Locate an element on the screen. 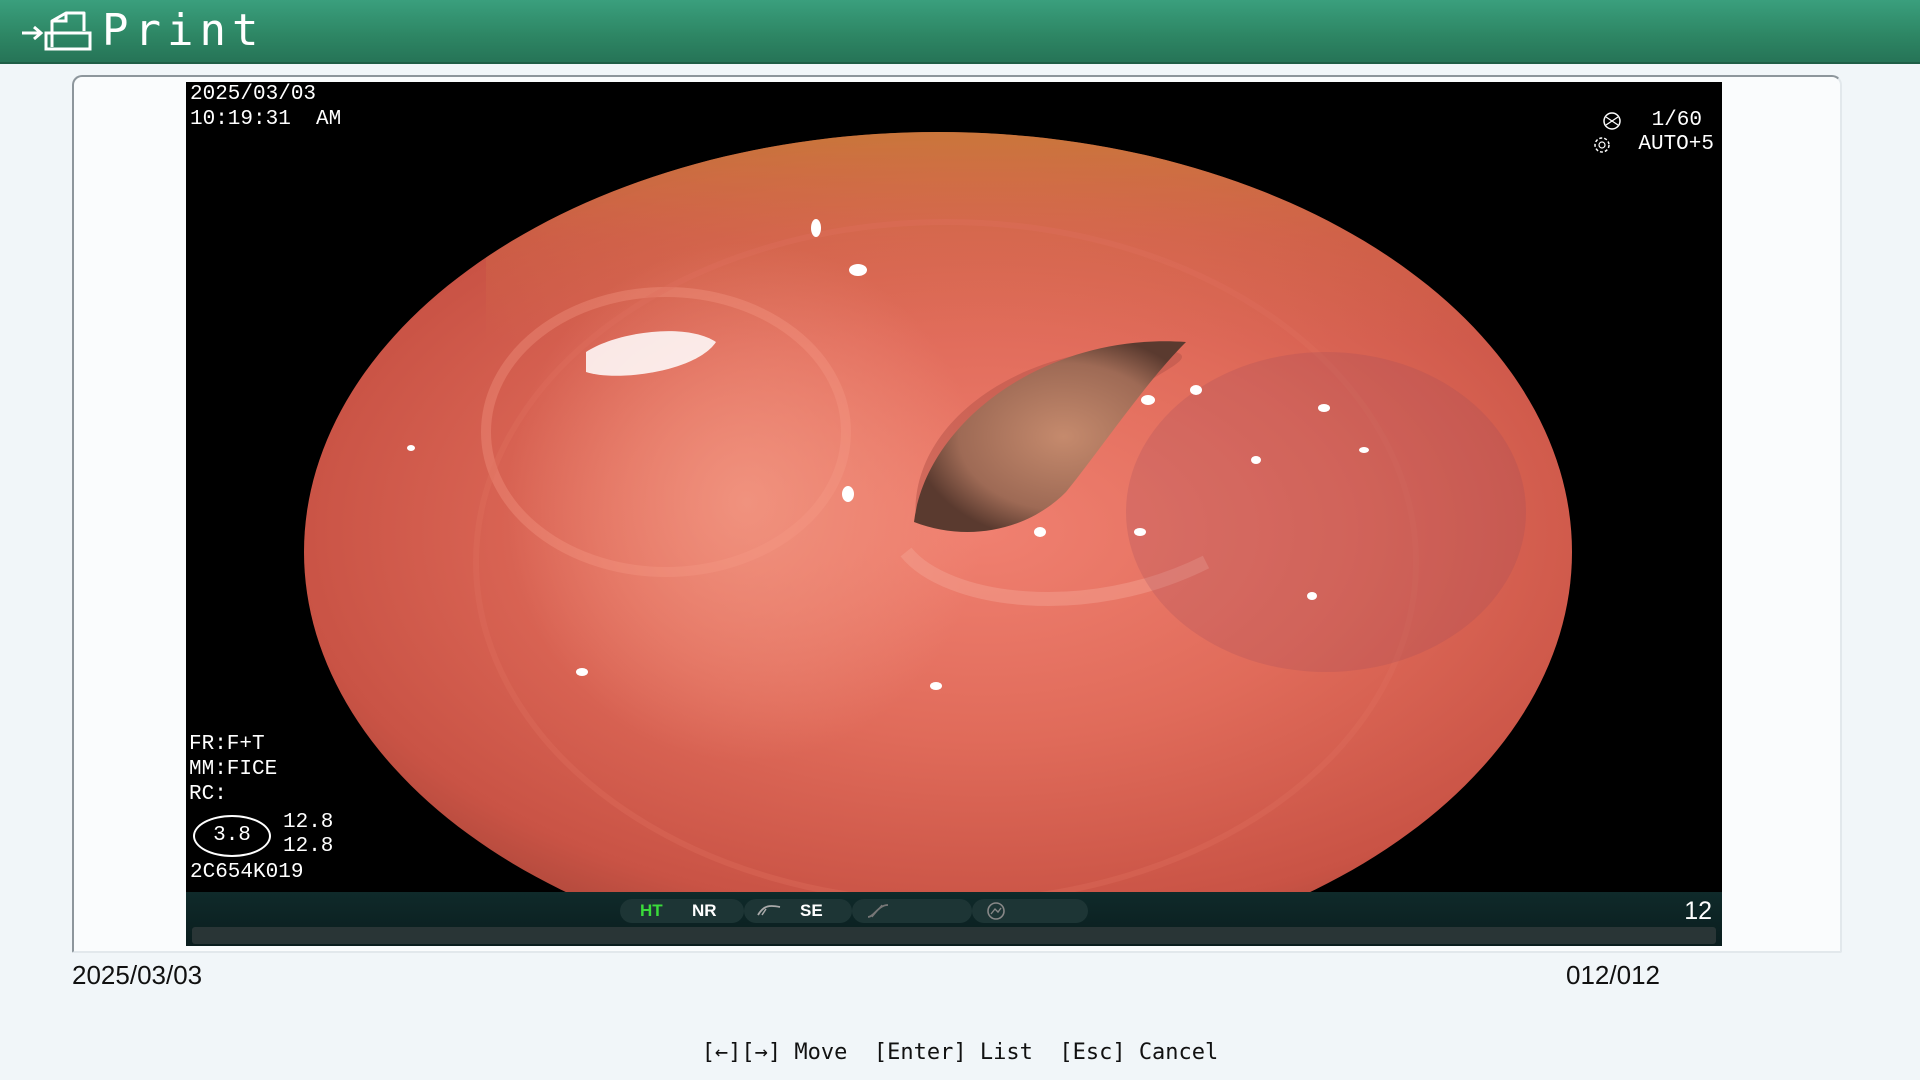  rc-setting: RC: is located at coordinates (208, 794).